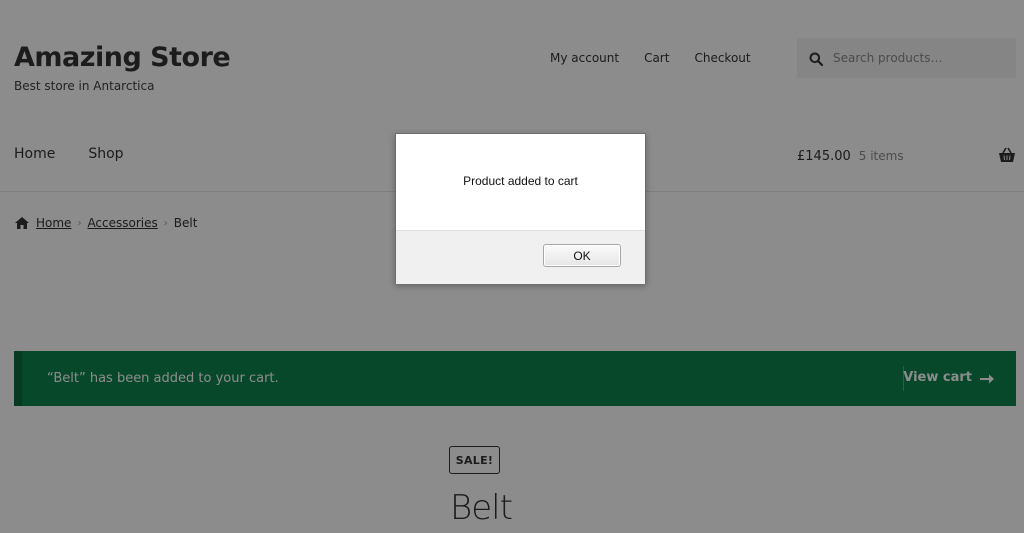 The height and width of the screenshot is (533, 1024). Describe the element at coordinates (520, 257) in the screenshot. I see `dialog-footer: OK` at that location.